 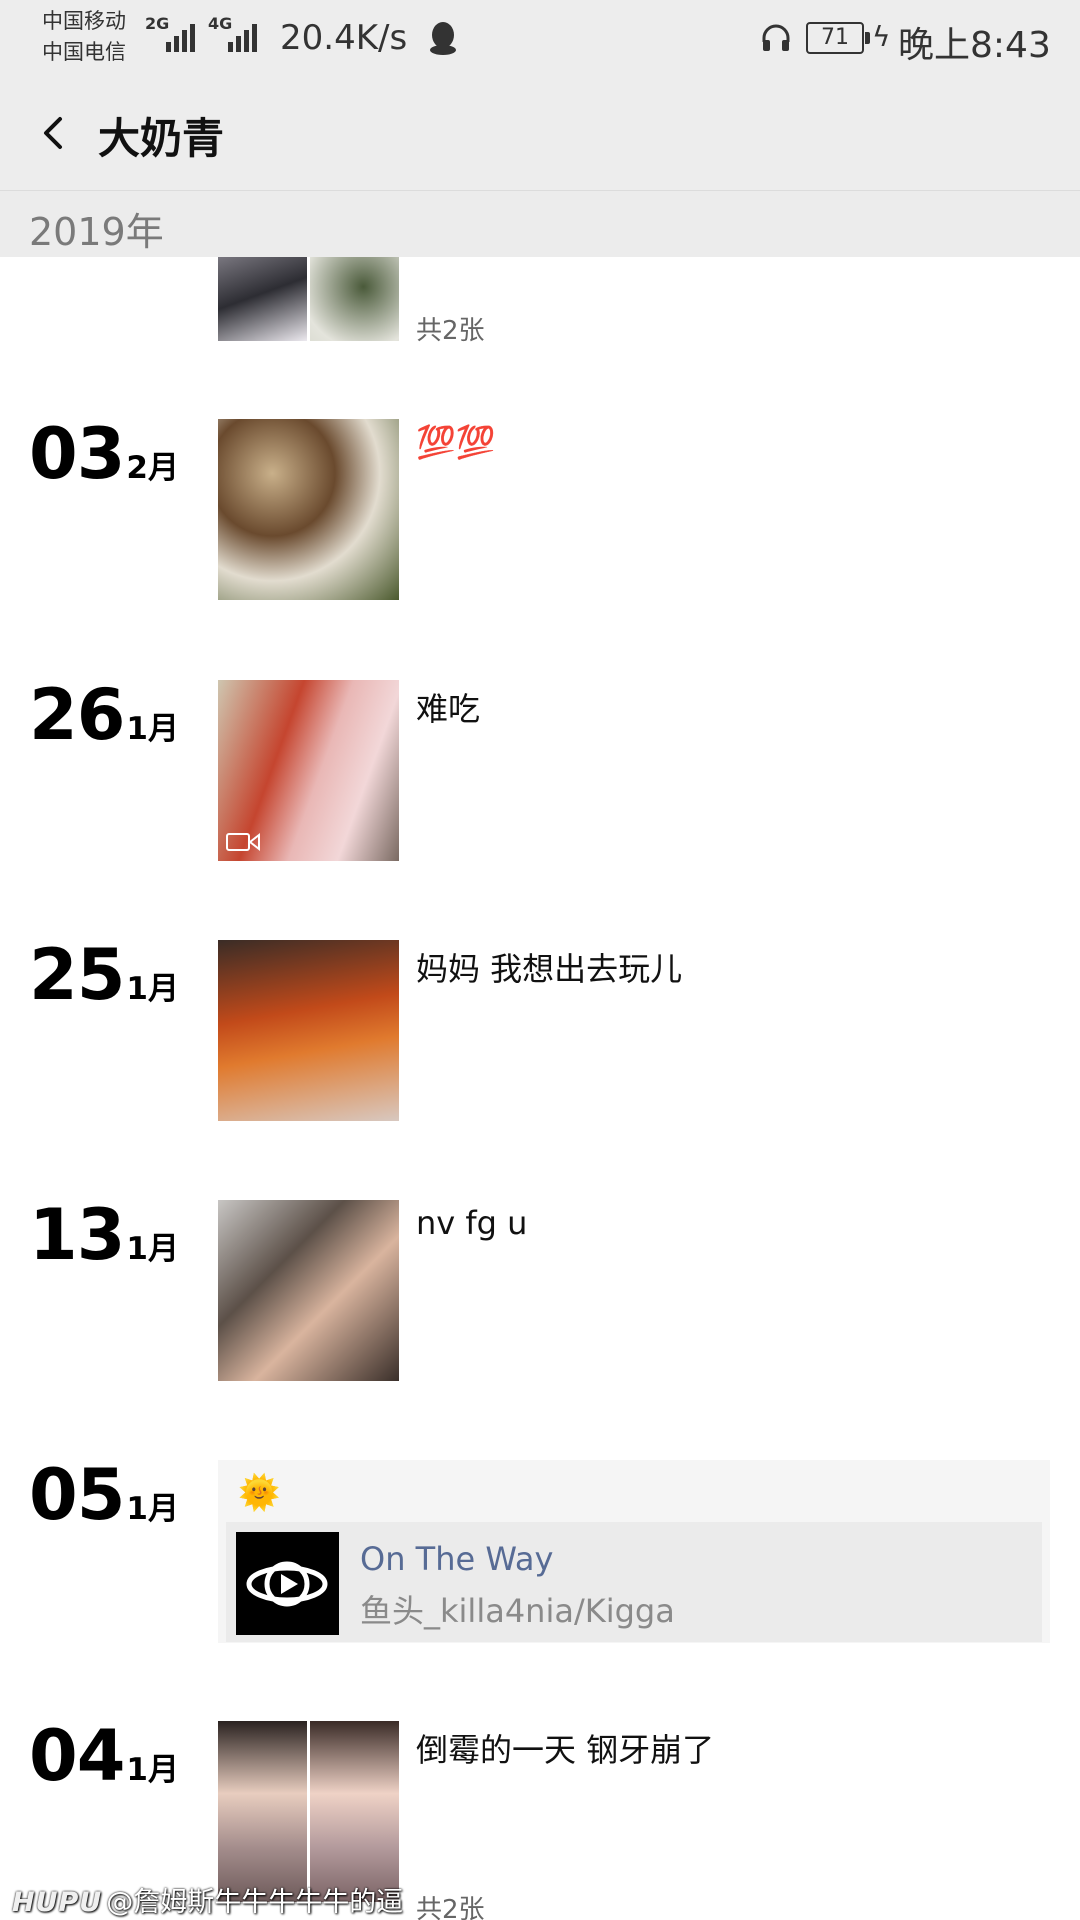 What do you see at coordinates (243, 842) in the screenshot?
I see `video-icon` at bounding box center [243, 842].